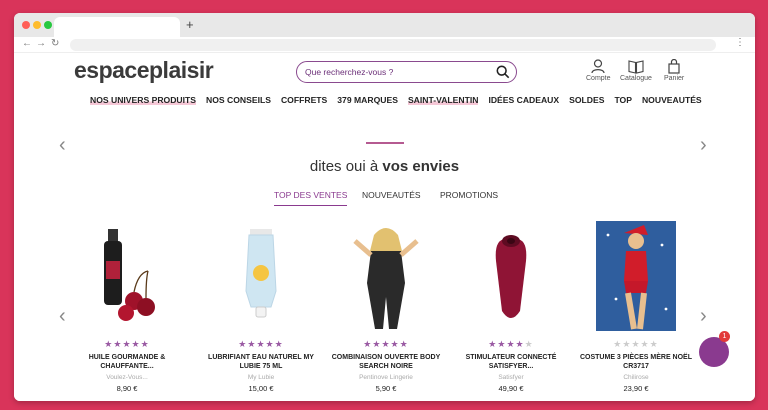  Describe the element at coordinates (127, 388) in the screenshot. I see `product-price: 8,90 €` at that location.